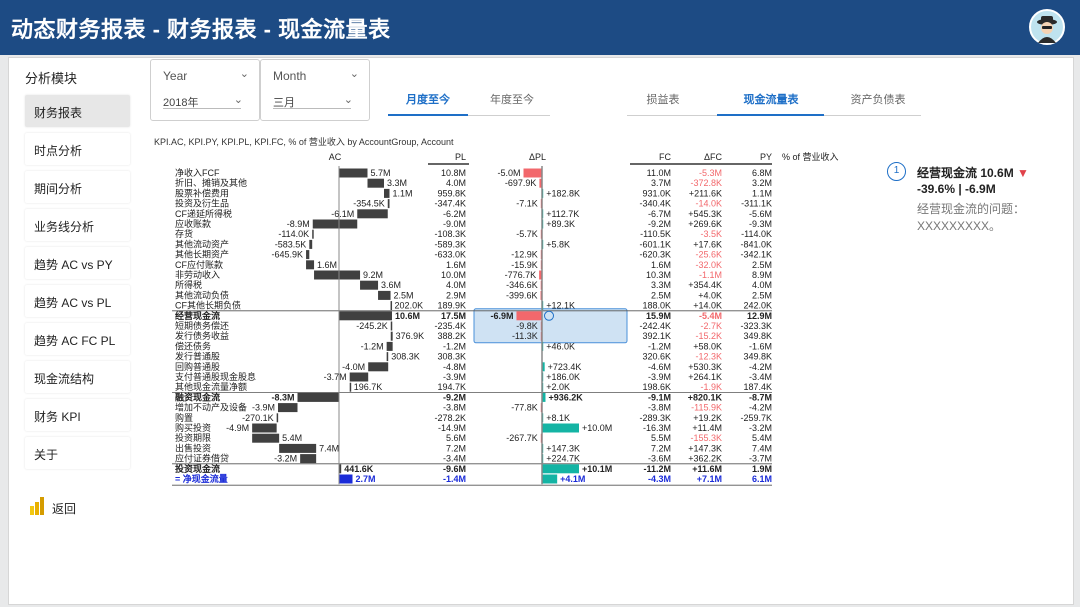  What do you see at coordinates (335, 157) in the screenshot?
I see `header-ac: AC` at bounding box center [335, 157].